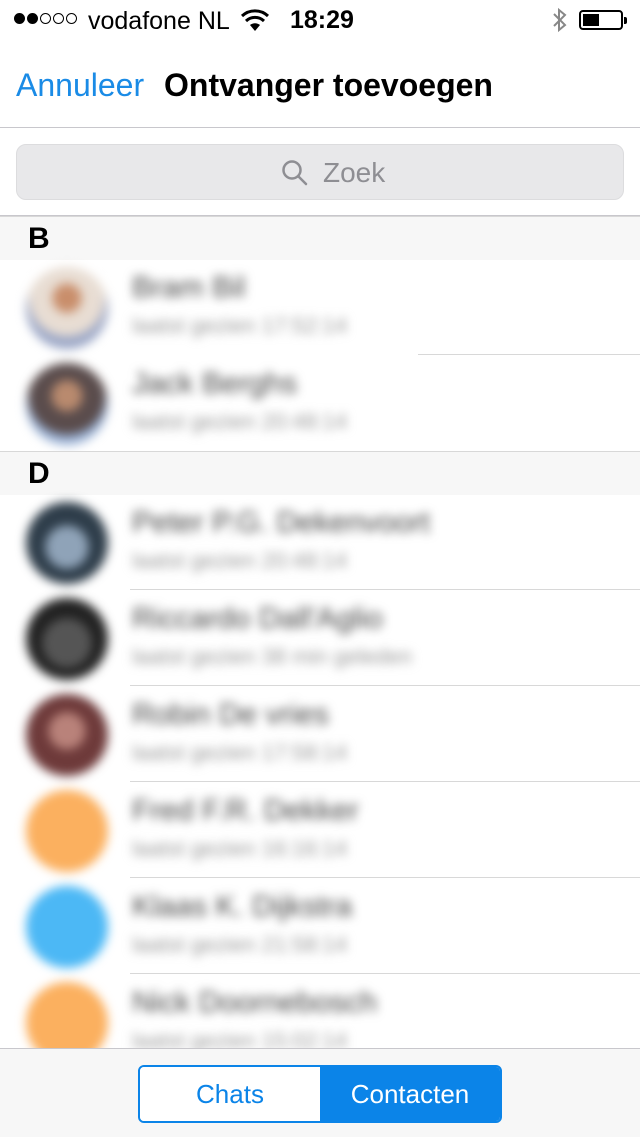 The image size is (640, 1137). I want to click on status-bar: vodafone NL 18:29, so click(320, 20).